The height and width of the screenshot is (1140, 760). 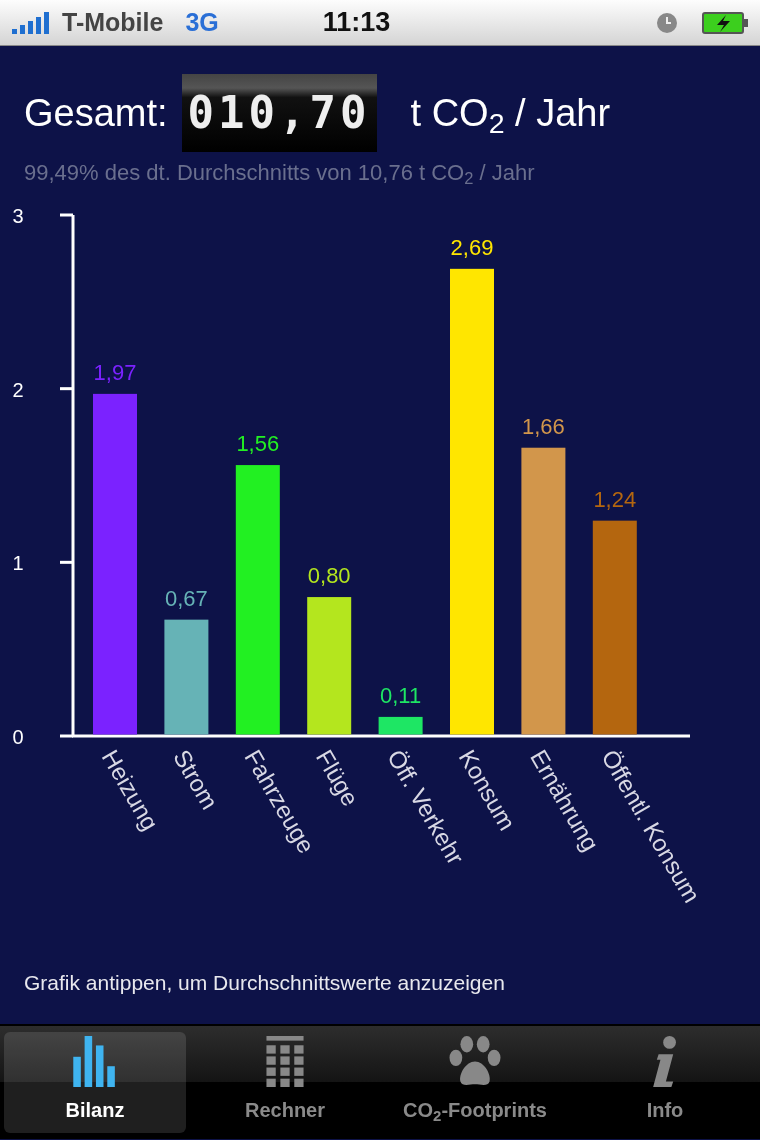 I want to click on value-label: 0,67, so click(x=186, y=598).